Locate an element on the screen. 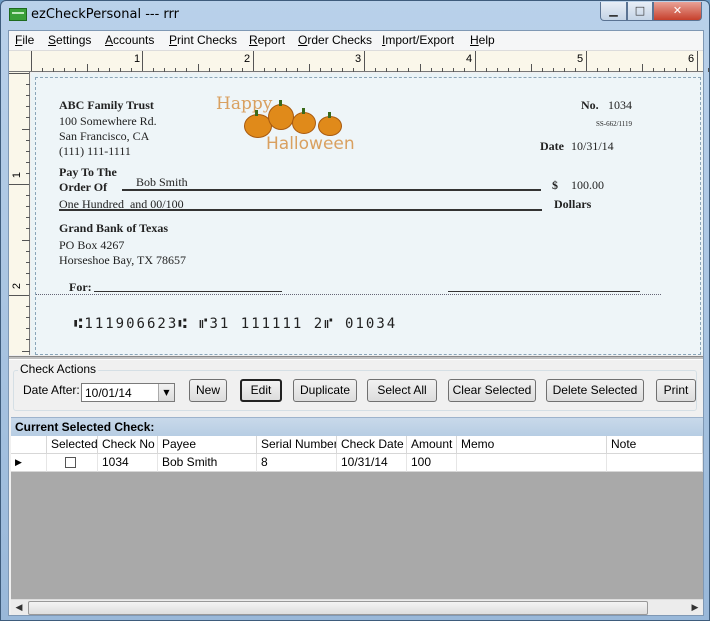  note-cell is located at coordinates (655, 463).